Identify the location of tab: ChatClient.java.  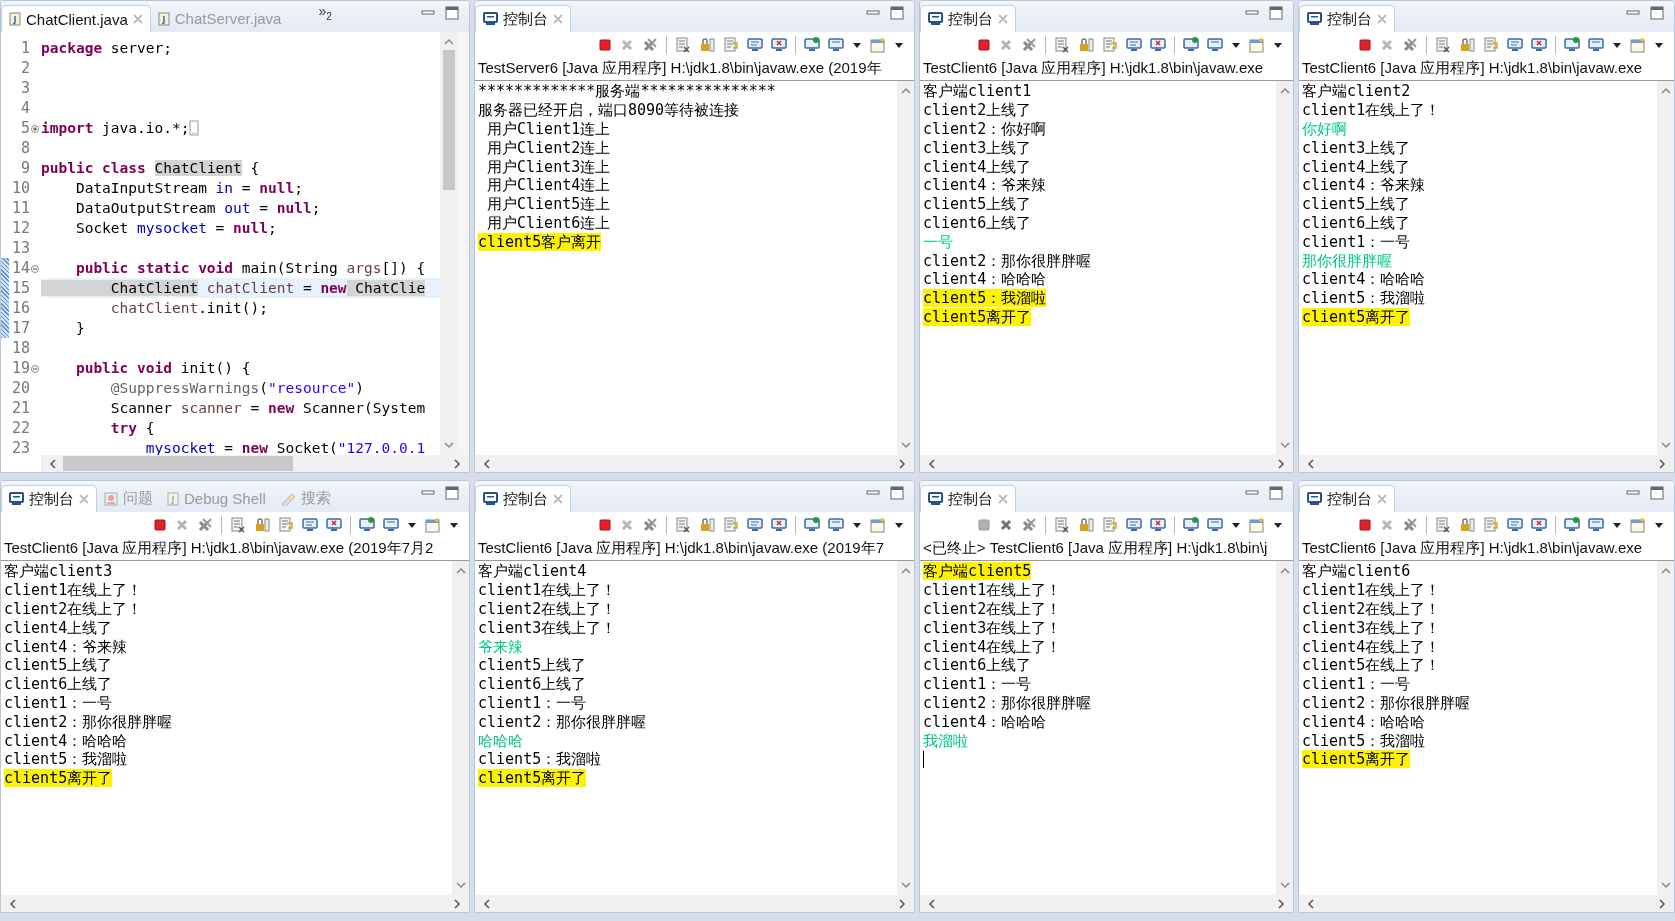
(76, 18).